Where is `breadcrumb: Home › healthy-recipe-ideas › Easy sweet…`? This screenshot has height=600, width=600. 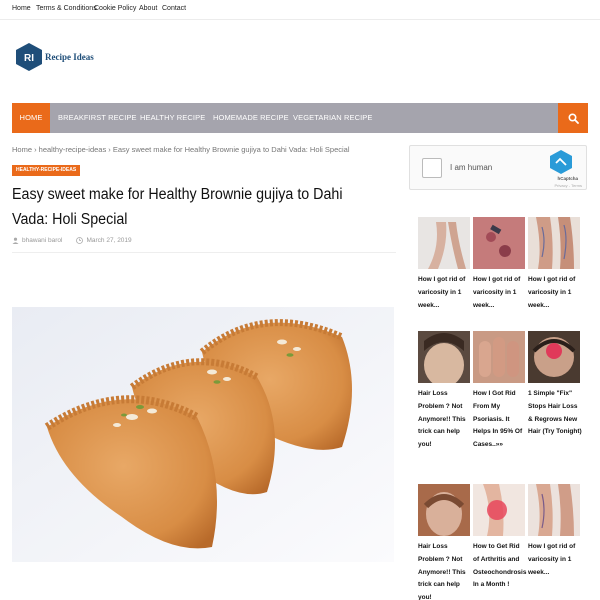
breadcrumb: Home › healthy-recipe-ideas › Easy sweet… is located at coordinates (181, 149).